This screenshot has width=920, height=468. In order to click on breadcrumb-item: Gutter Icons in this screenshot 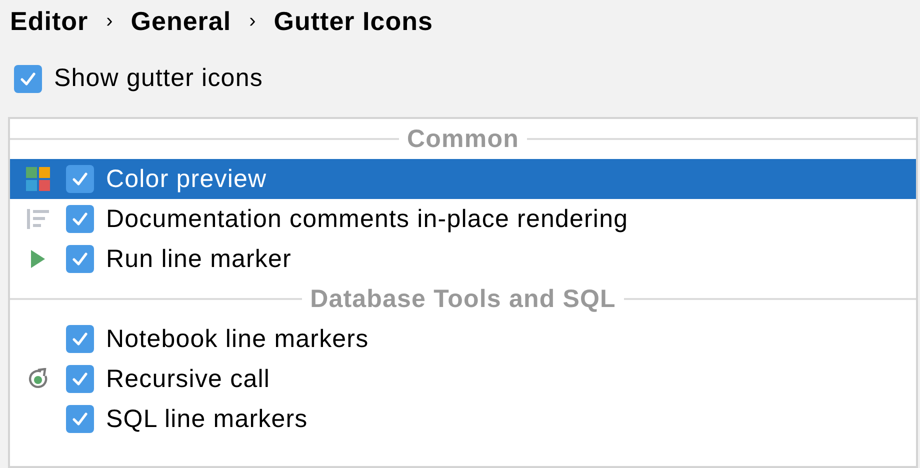, I will do `click(353, 21)`.